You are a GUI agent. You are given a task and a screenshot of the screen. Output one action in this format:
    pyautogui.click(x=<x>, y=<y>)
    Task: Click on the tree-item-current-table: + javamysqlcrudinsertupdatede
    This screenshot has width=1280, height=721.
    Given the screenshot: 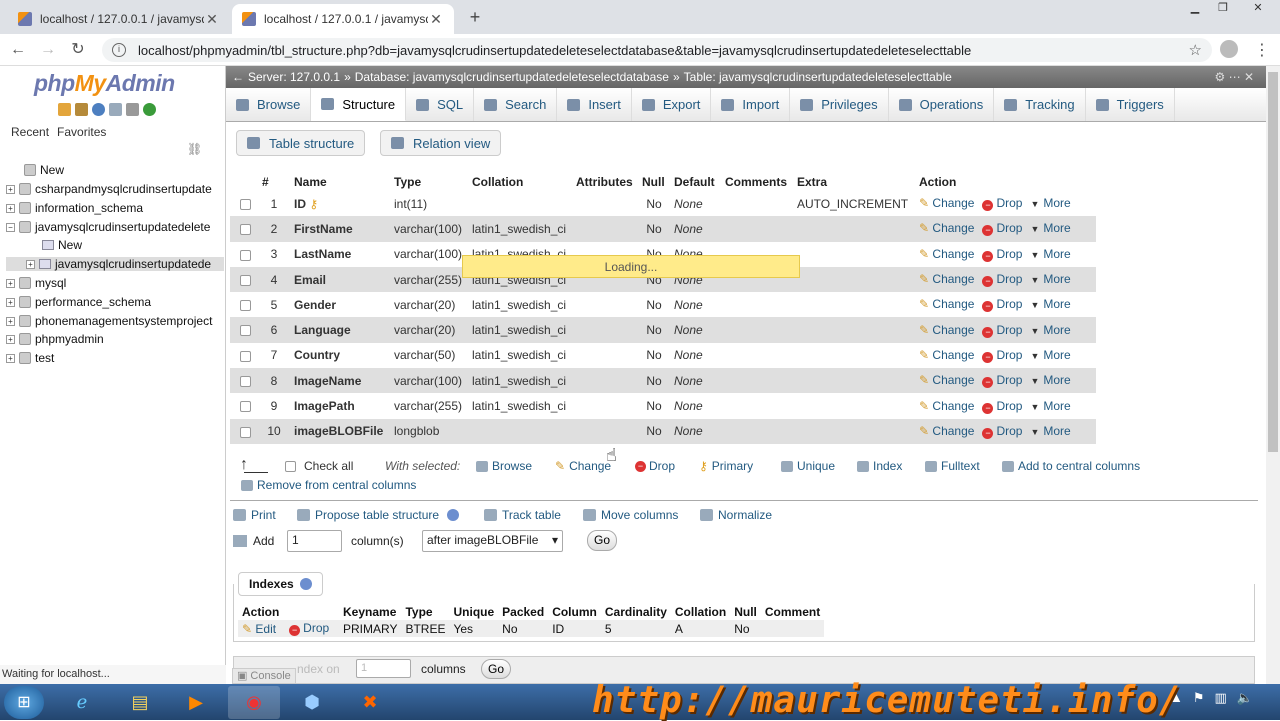 What is the action you would take?
    pyautogui.click(x=115, y=264)
    